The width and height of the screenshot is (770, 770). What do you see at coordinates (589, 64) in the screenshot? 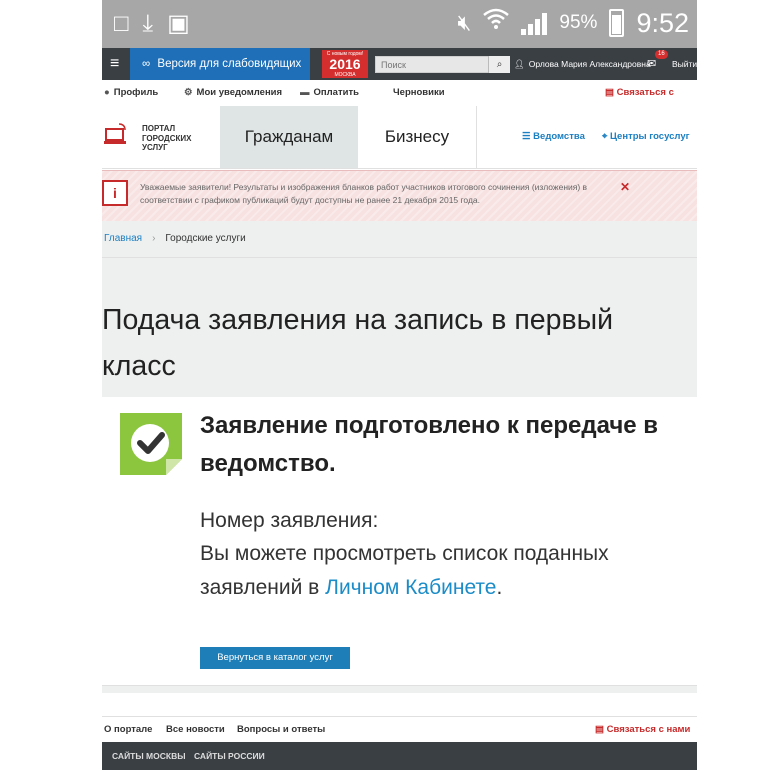
I see `user-name: Орлова Мария Александровна` at bounding box center [589, 64].